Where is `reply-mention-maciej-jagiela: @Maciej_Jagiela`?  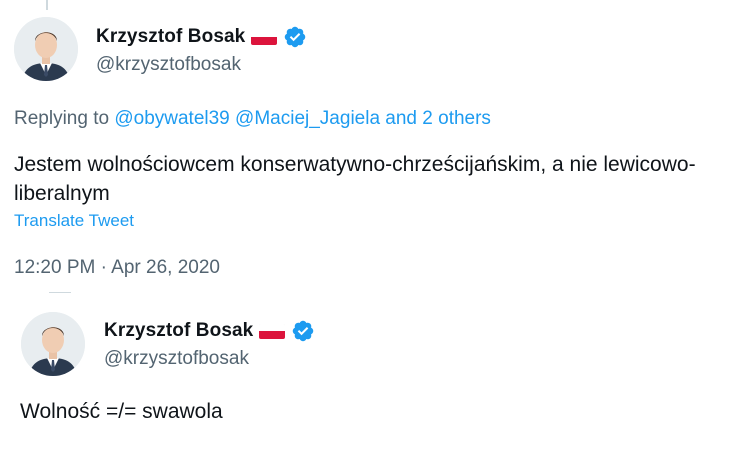
reply-mention-maciej-jagiela: @Maciej_Jagiela is located at coordinates (307, 118).